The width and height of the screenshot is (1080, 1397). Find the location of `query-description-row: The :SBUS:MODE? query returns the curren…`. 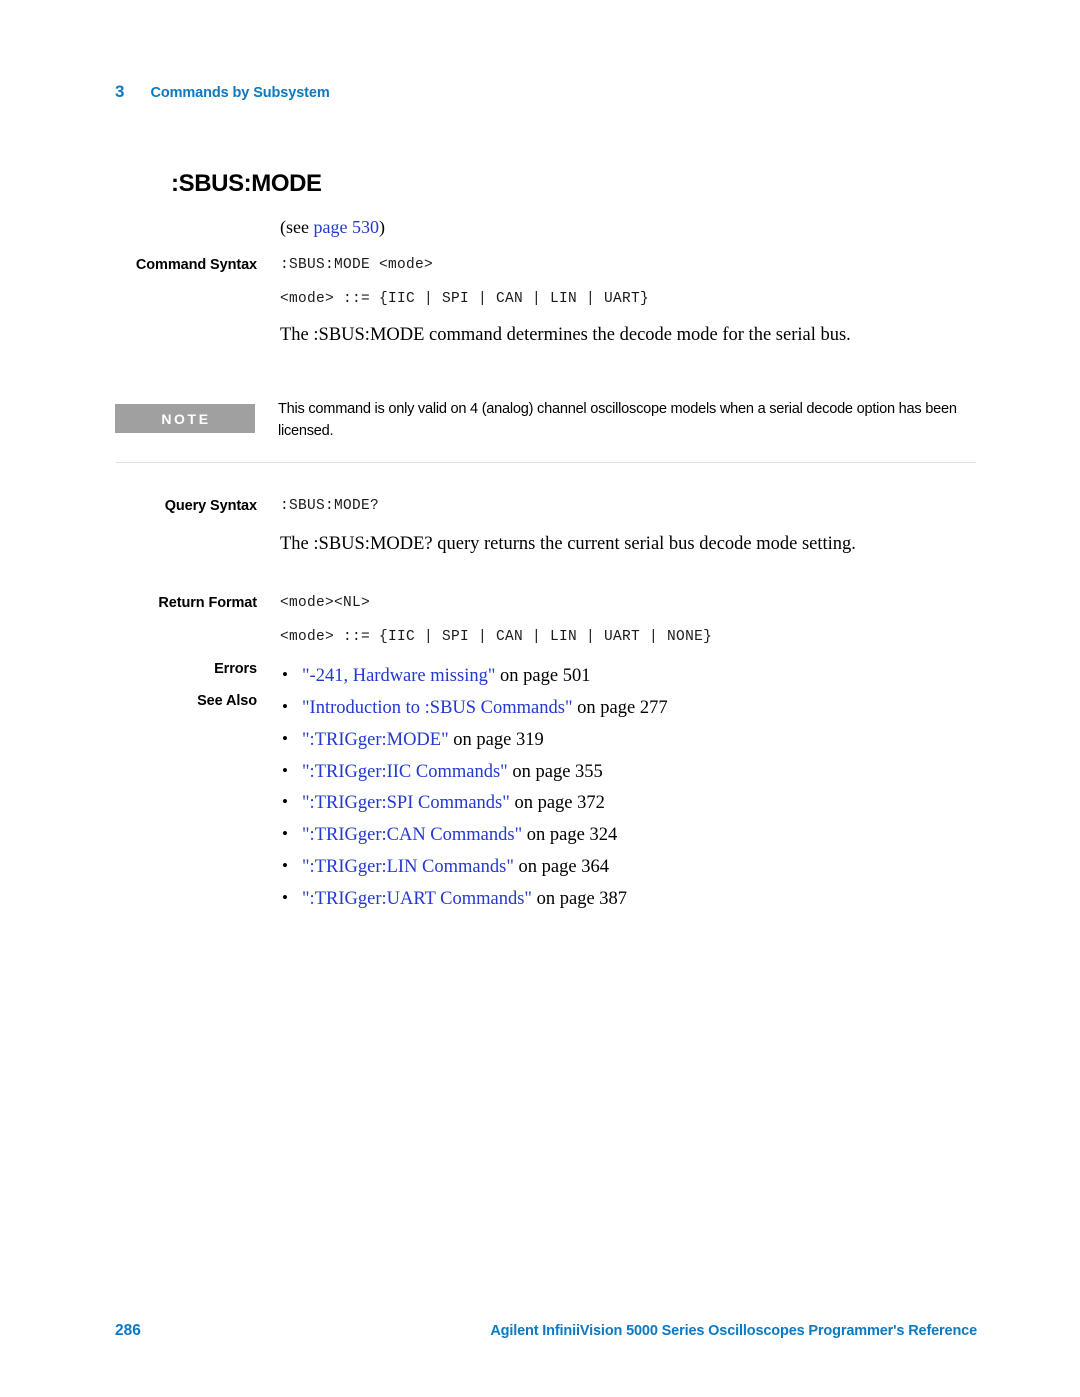

query-description-row: The :SBUS:MODE? query returns the curren… is located at coordinates (550, 544).